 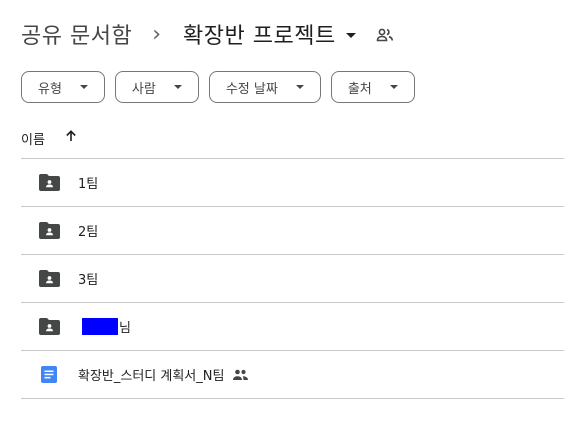 I want to click on redaction-block, so click(x=100, y=326).